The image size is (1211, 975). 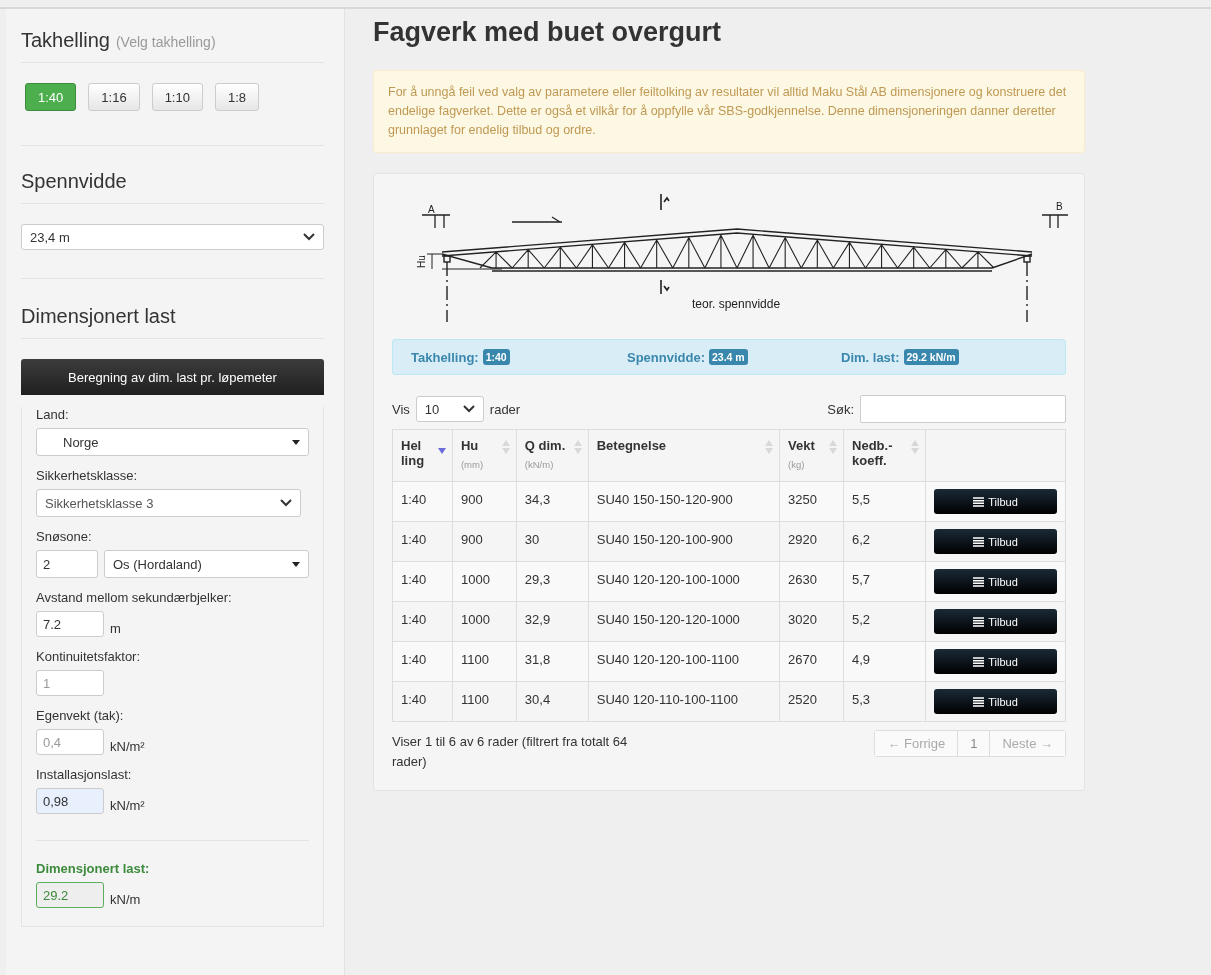 What do you see at coordinates (172, 442) in the screenshot?
I see `country-select: Norge` at bounding box center [172, 442].